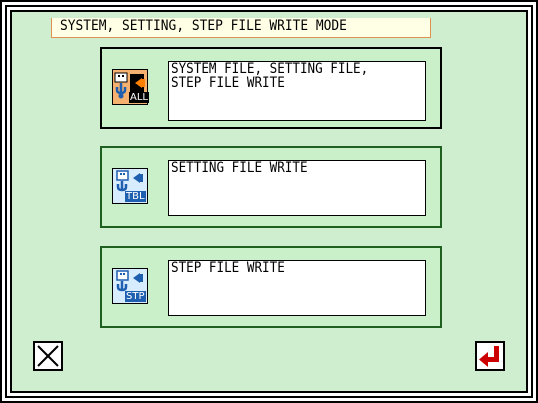 The image size is (538, 403). I want to click on option-label-box: SETTING FILE WRITE, so click(297, 188).